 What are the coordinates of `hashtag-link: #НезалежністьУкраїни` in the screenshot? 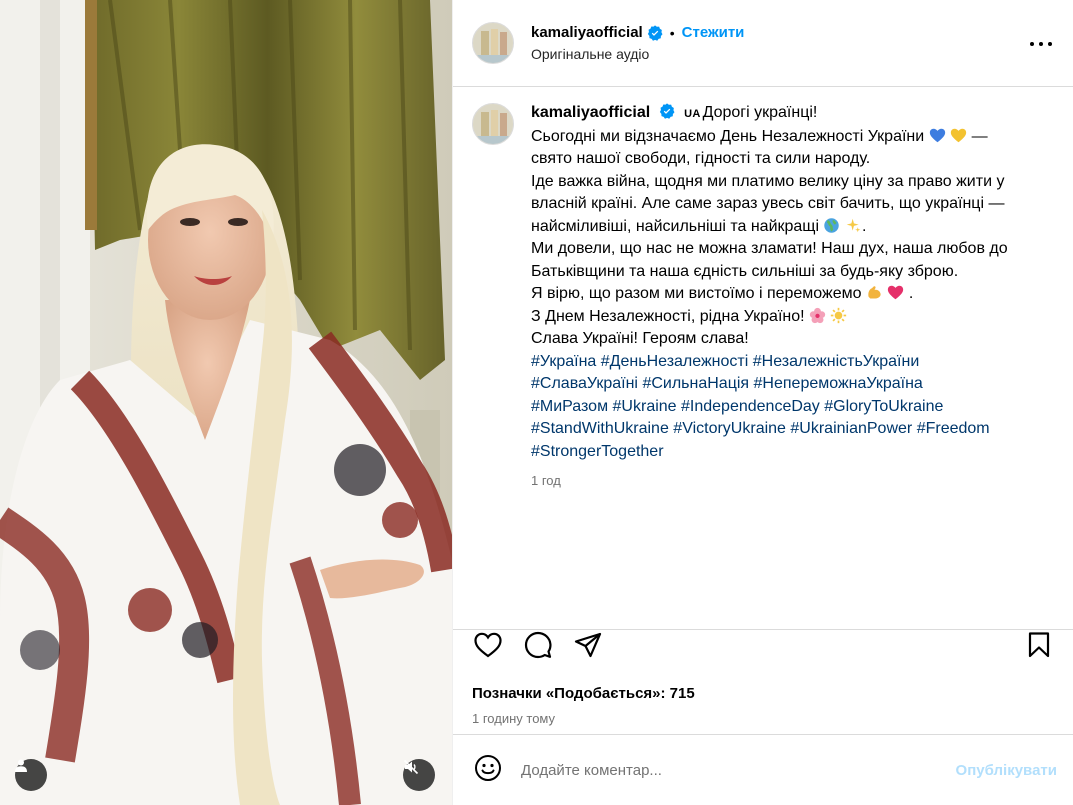 It's located at (836, 361).